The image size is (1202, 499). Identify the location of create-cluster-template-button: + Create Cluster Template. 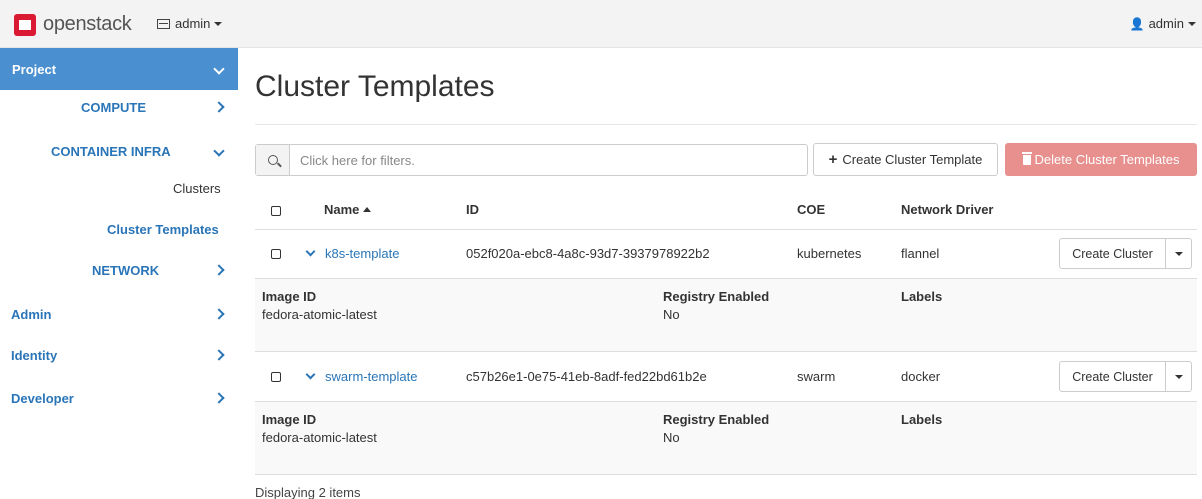
(905, 159).